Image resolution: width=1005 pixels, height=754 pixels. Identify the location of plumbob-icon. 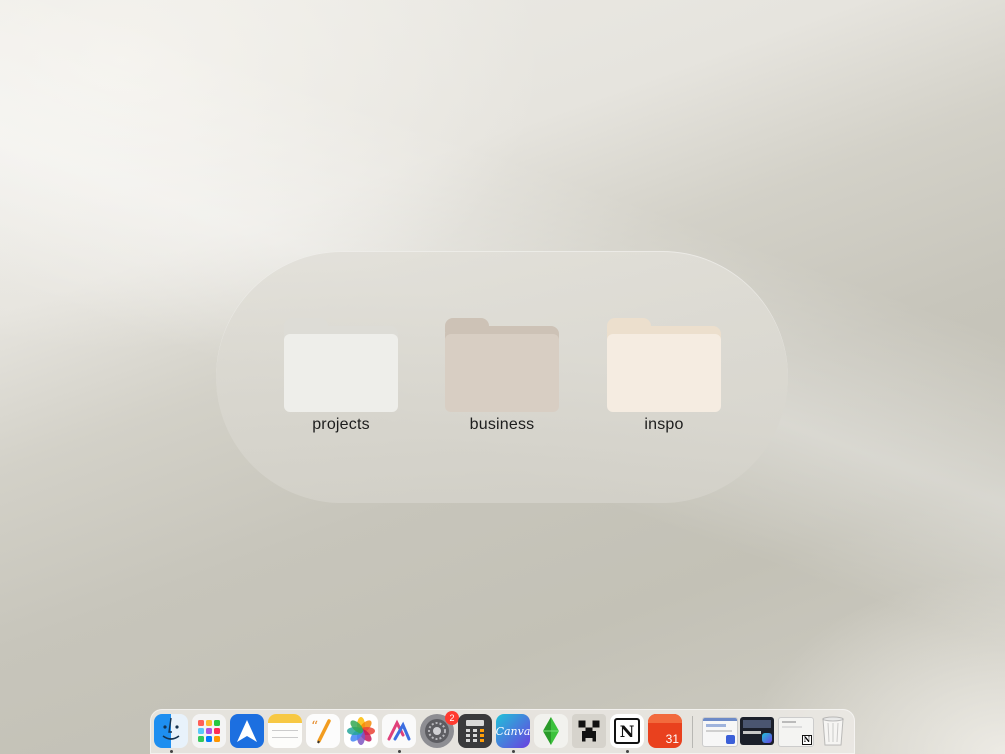
(551, 731).